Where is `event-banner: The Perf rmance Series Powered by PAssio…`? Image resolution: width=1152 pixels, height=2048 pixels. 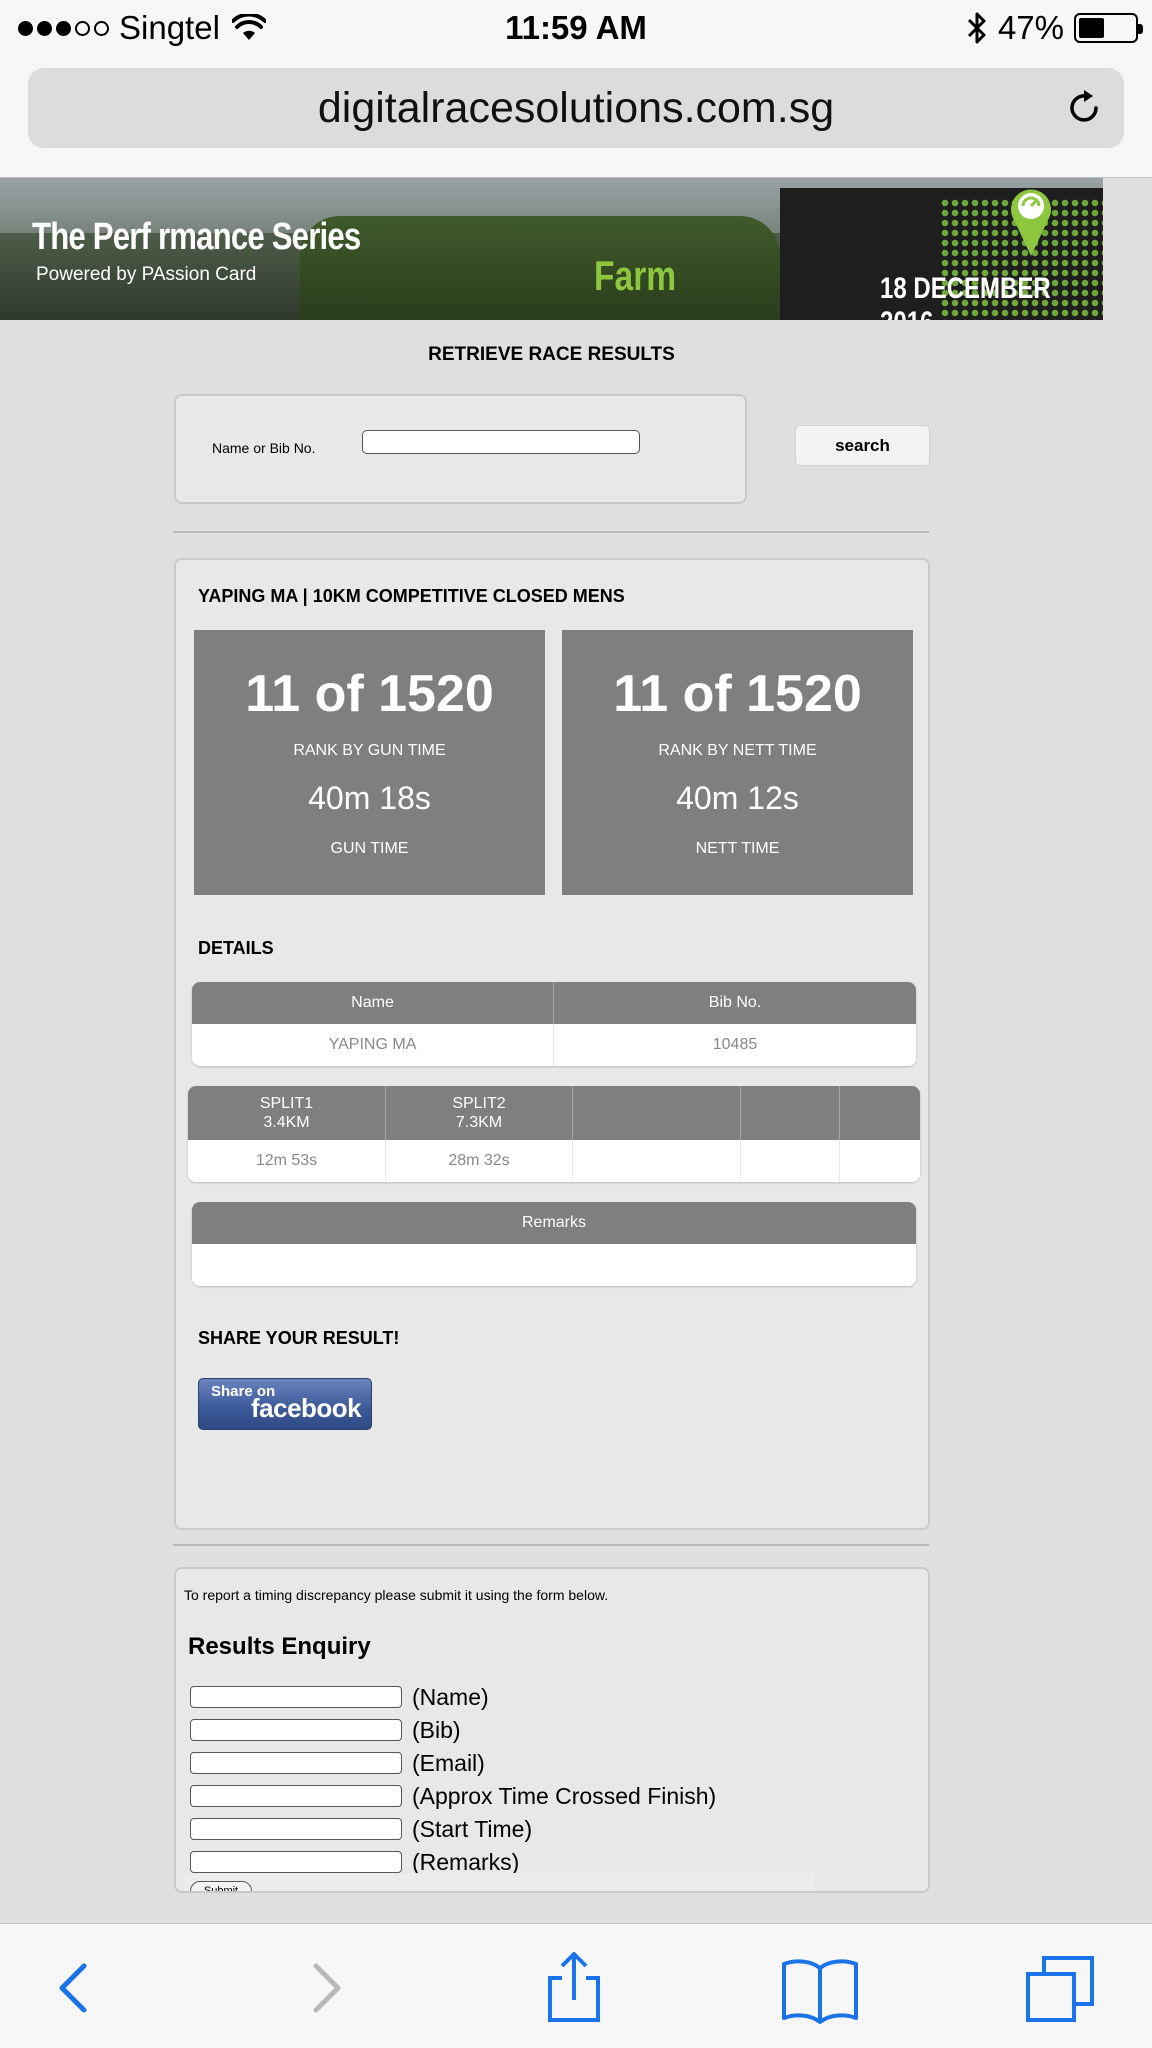
event-banner: The Perf rmance Series Powered by PAssio… is located at coordinates (551, 249).